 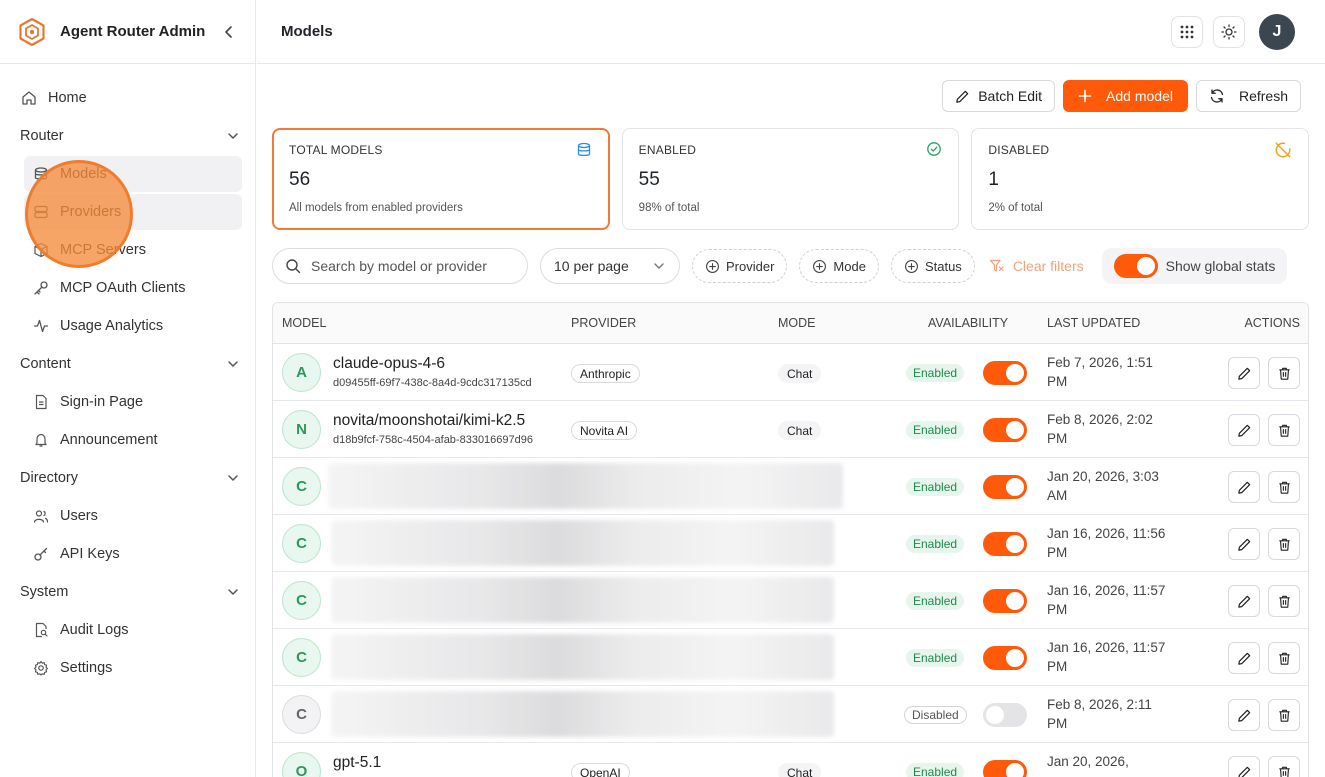 I want to click on chip-label: Provider, so click(x=750, y=266).